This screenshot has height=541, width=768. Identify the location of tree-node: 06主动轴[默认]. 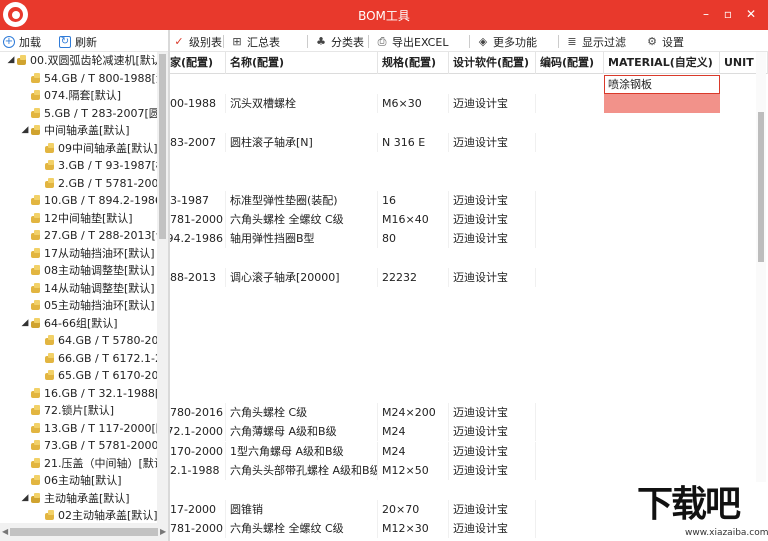
(71, 480).